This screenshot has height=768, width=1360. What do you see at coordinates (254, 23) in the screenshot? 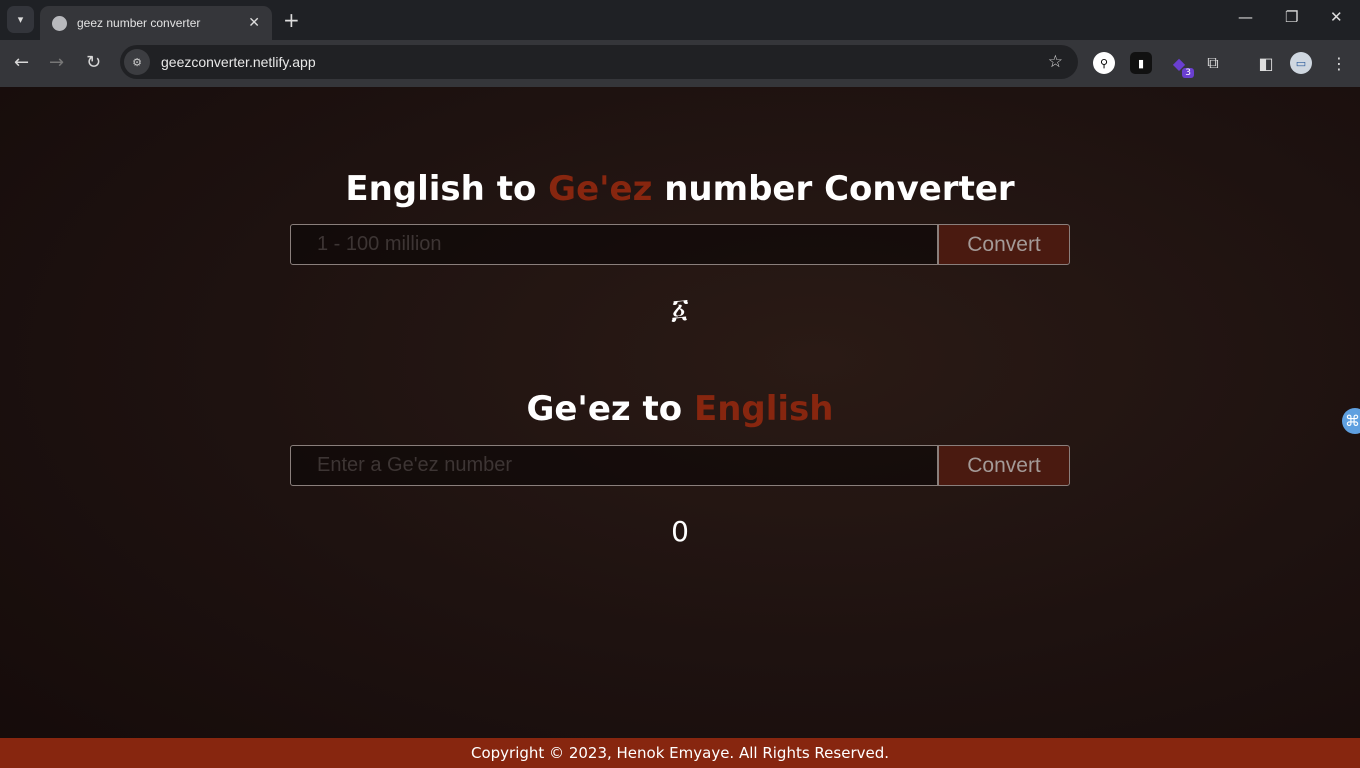
I see `close-tab-icon: ✕` at bounding box center [254, 23].